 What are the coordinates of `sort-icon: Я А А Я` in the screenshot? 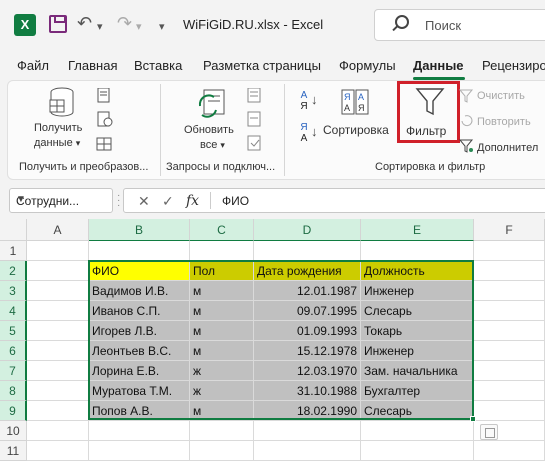 It's located at (356, 103).